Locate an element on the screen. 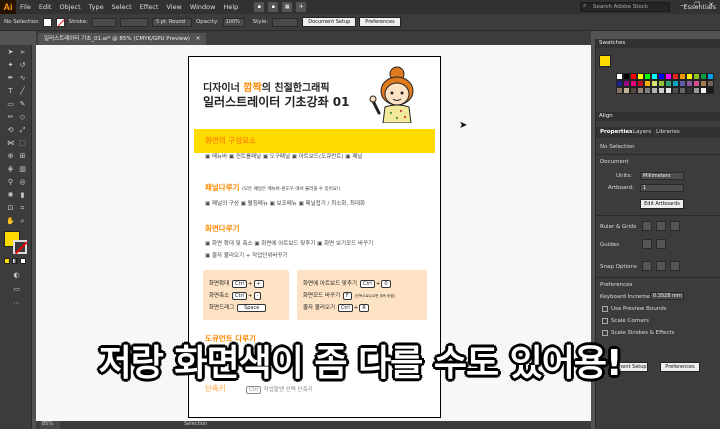  arrange-icon: ▦ is located at coordinates (287, 7).